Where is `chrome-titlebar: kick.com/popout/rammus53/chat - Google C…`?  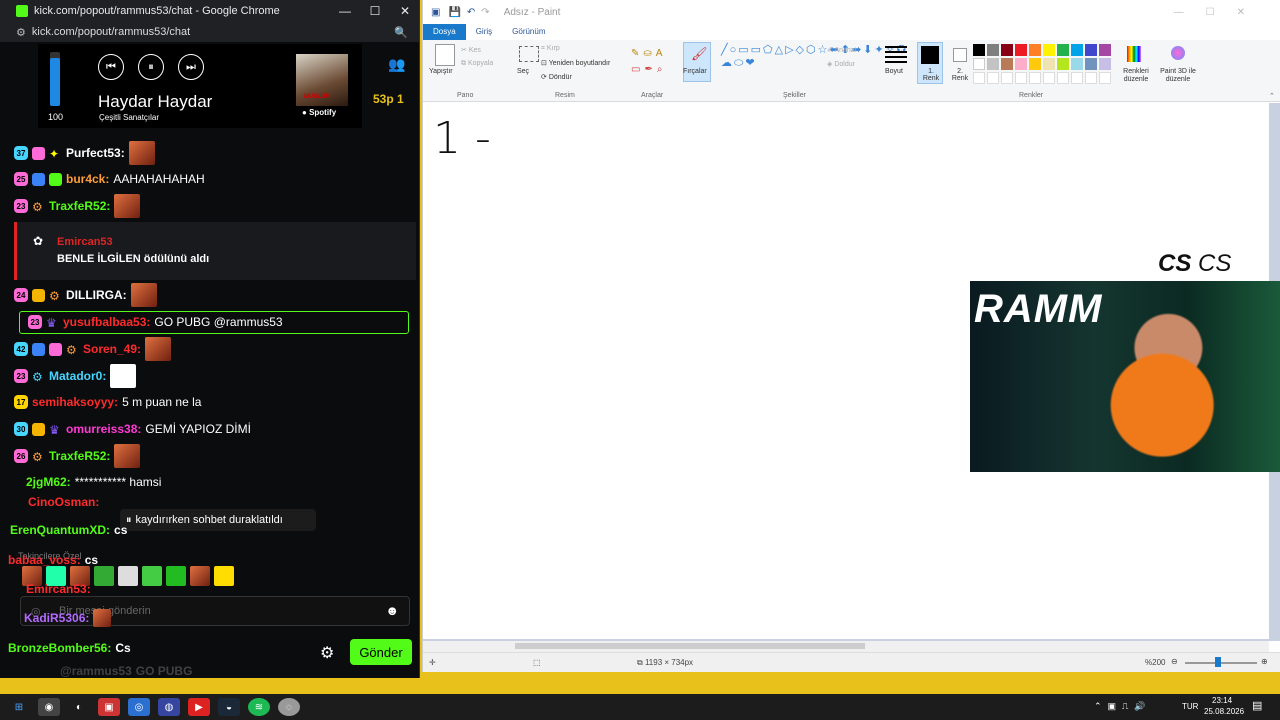 chrome-titlebar: kick.com/popout/rammus53/chat - Google C… is located at coordinates (209, 11).